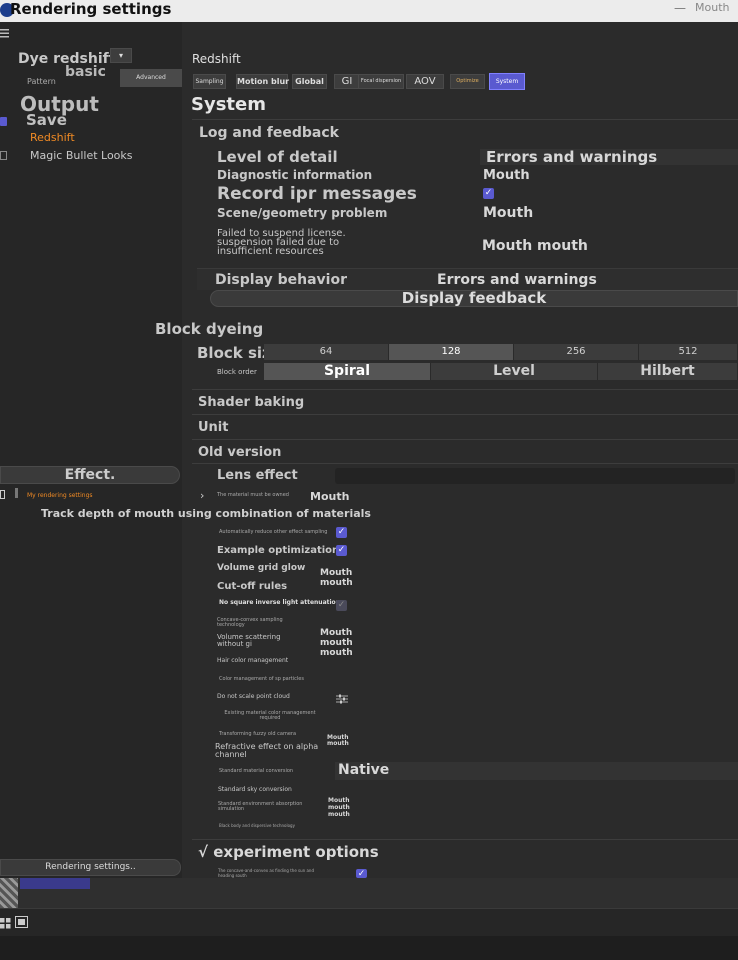 The height and width of the screenshot is (960, 738). What do you see at coordinates (535, 476) in the screenshot?
I see `lens-effect-field` at bounding box center [535, 476].